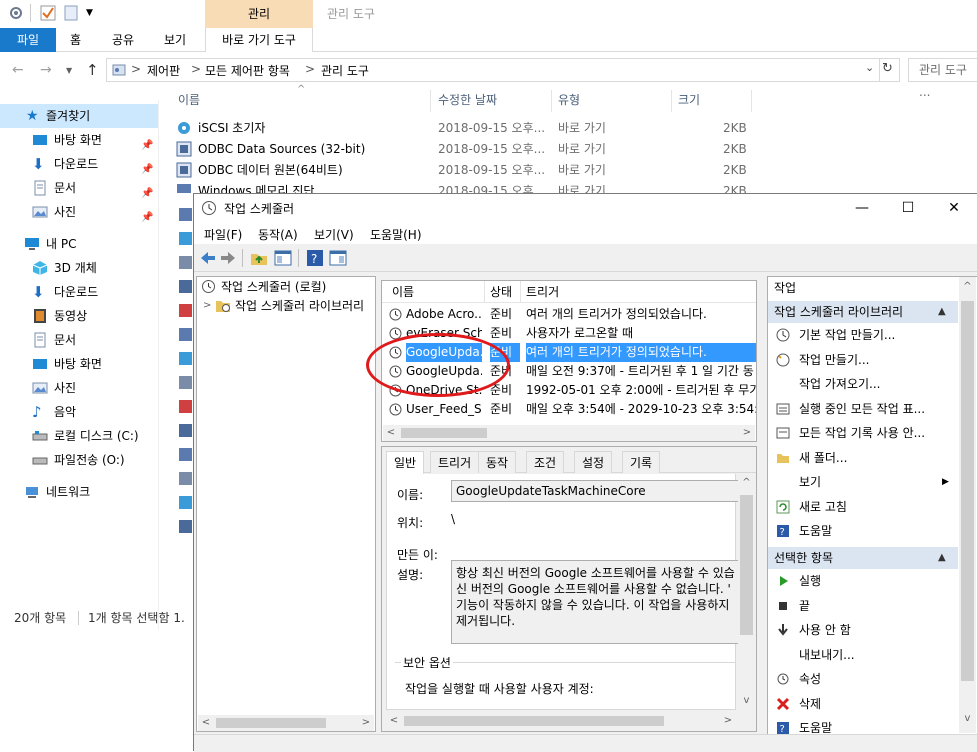  What do you see at coordinates (862, 208) in the screenshot?
I see `minimize-button: —` at bounding box center [862, 208].